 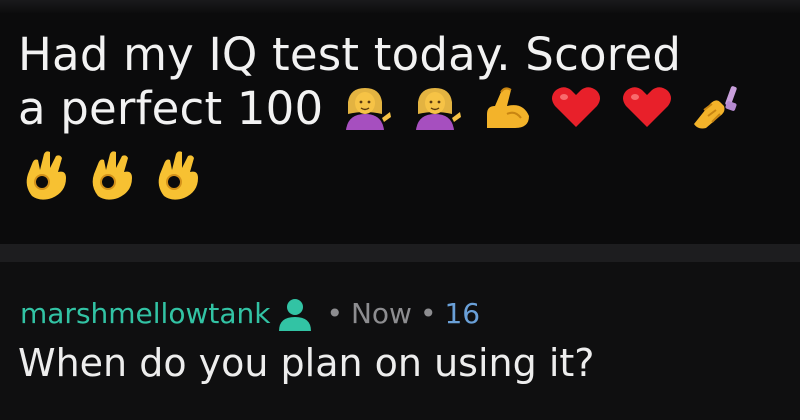 What do you see at coordinates (295, 314) in the screenshot?
I see `user-icon` at bounding box center [295, 314].